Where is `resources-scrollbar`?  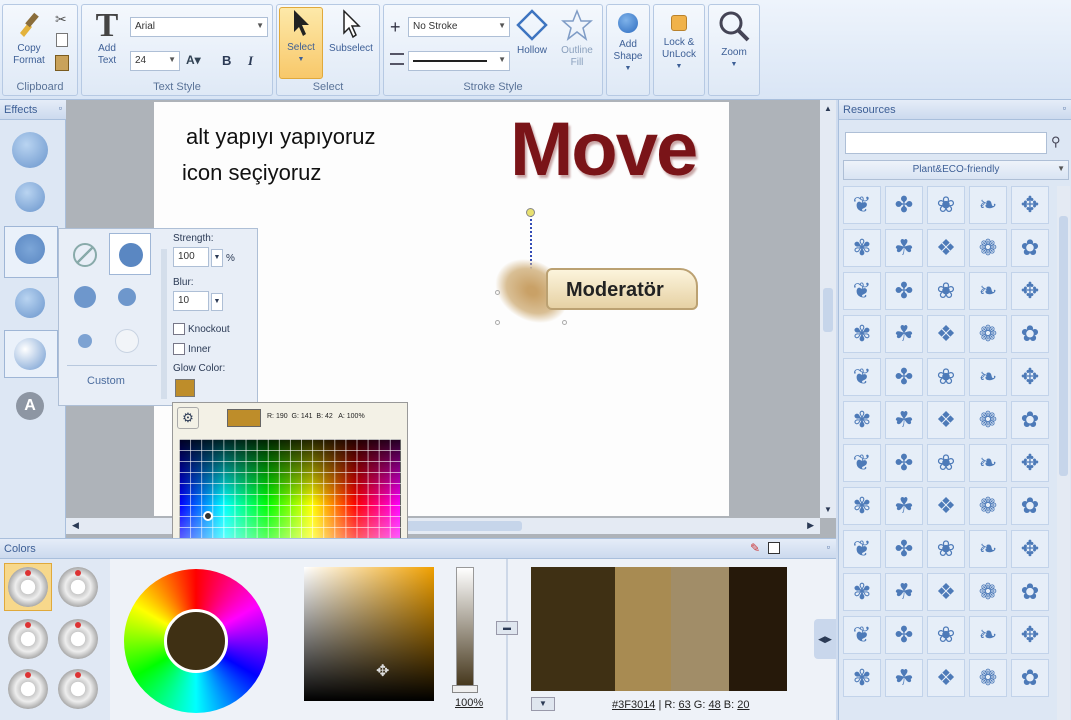
resources-scrollbar is located at coordinates (1063, 453).